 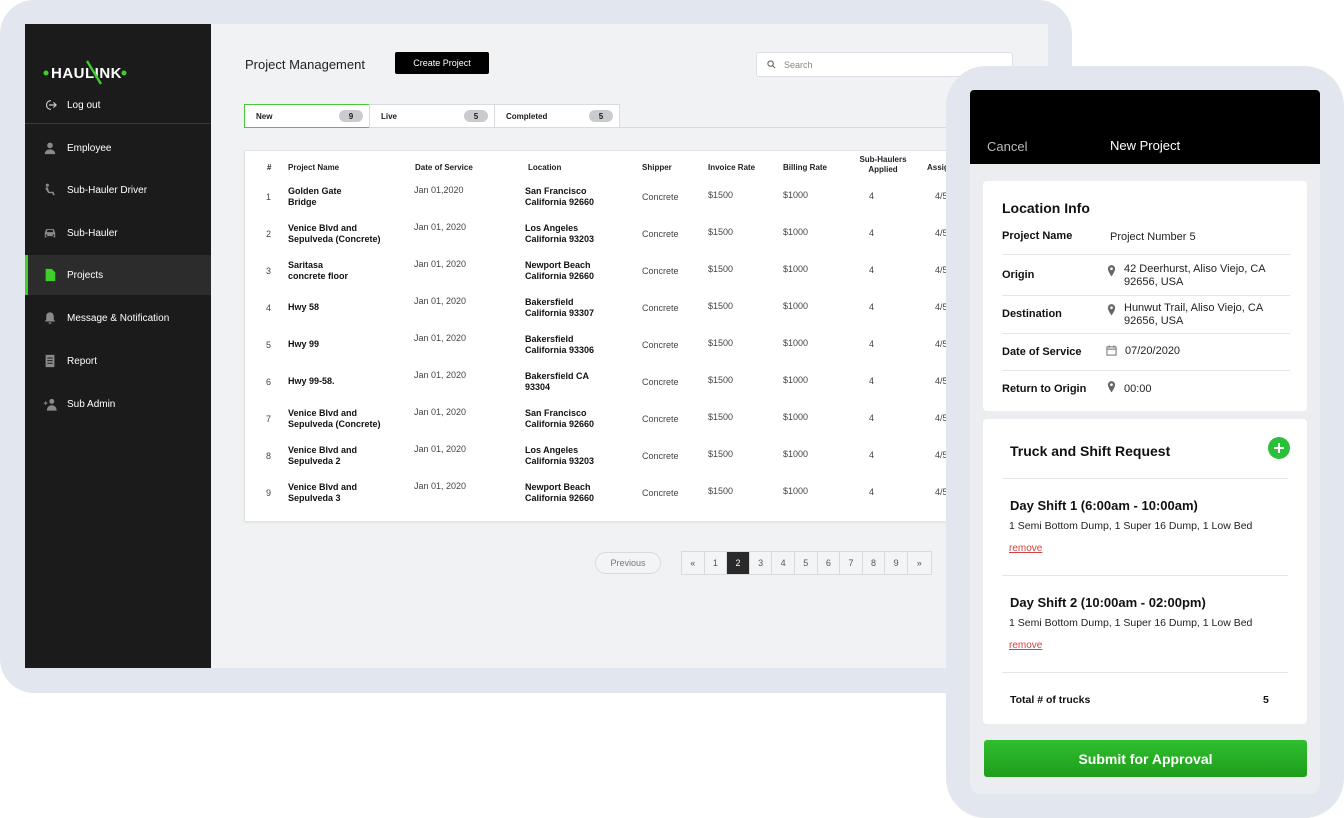 I want to click on sidebar-item-label: Sub Admin, so click(x=91, y=404).